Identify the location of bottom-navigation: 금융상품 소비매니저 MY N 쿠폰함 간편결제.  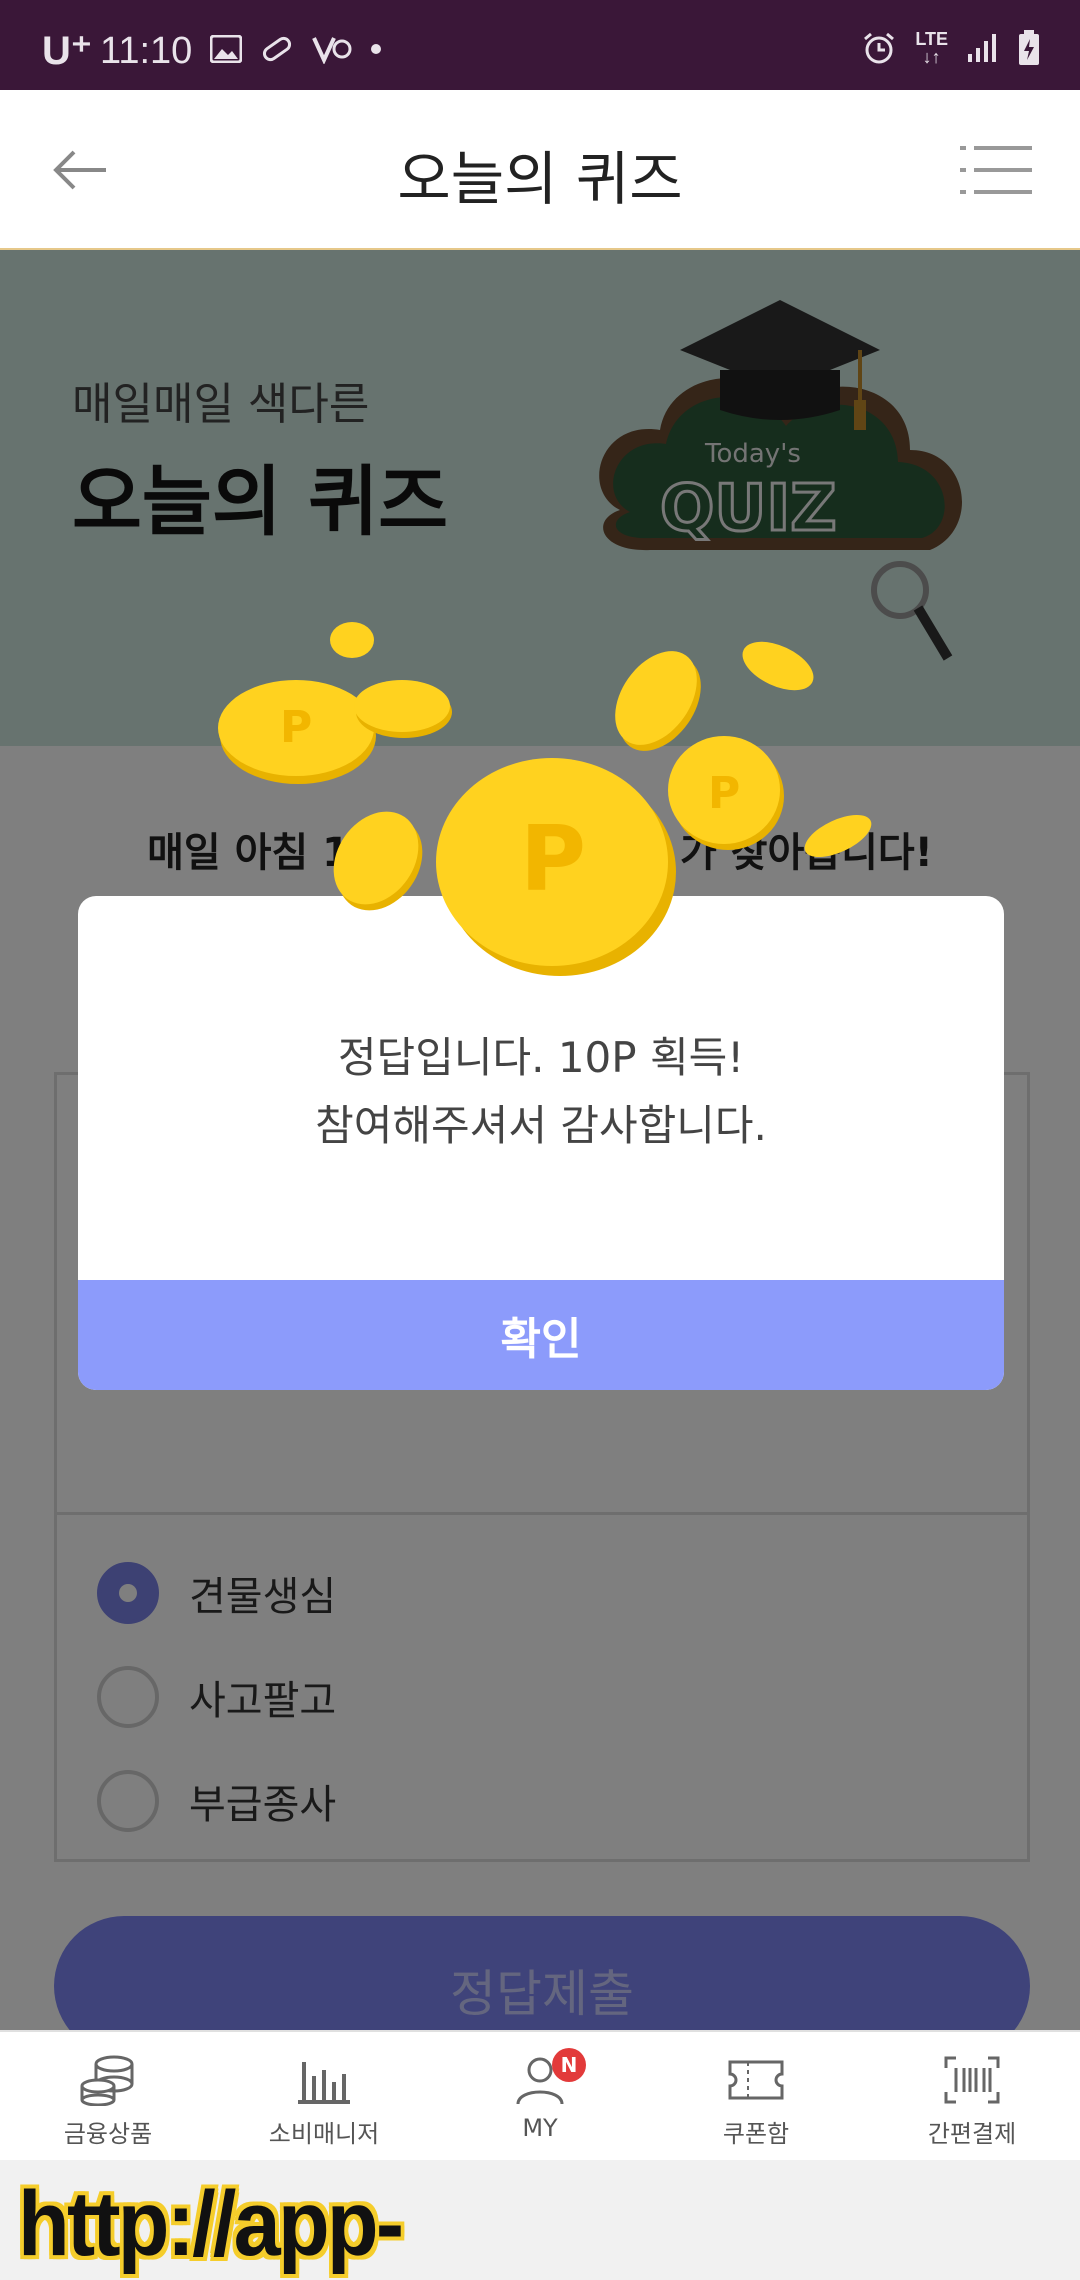
(540, 2095).